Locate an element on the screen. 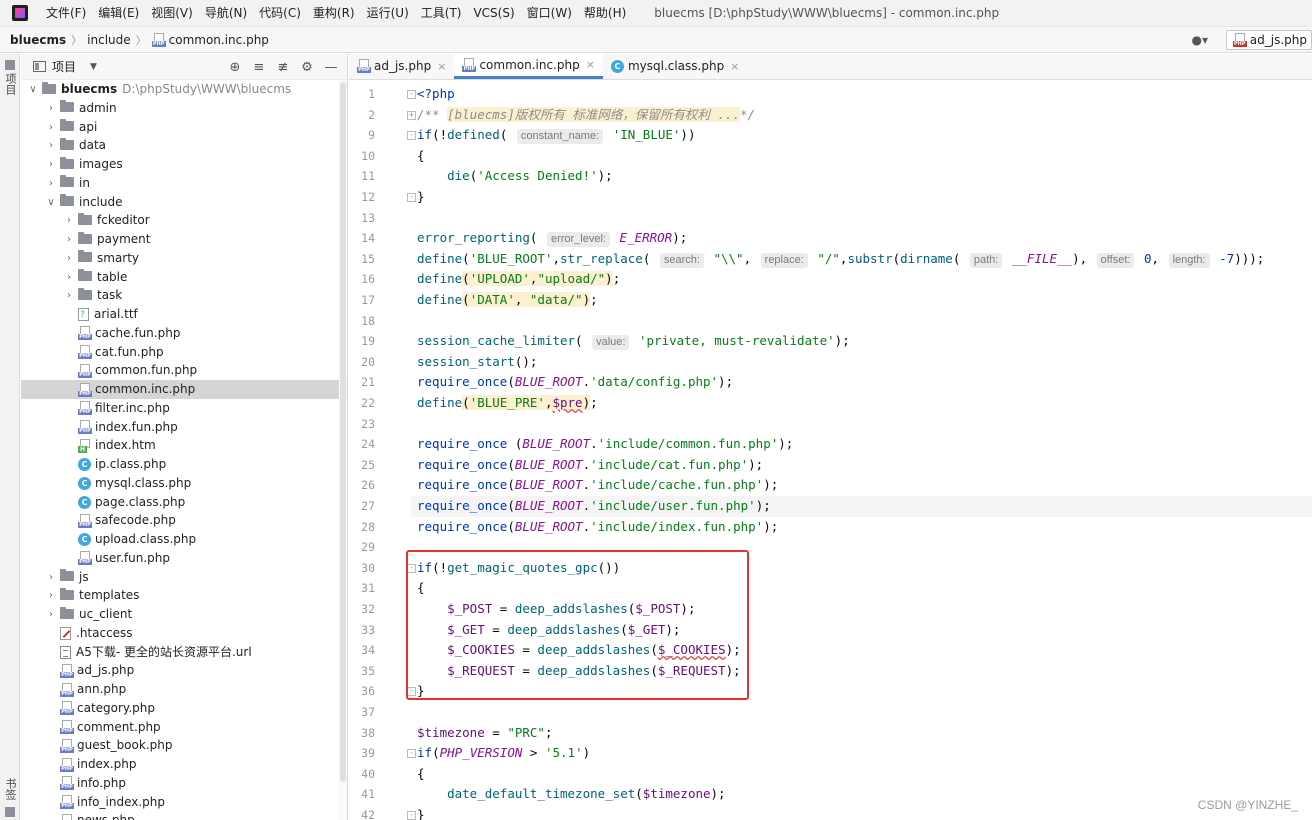 The height and width of the screenshot is (820, 1312). tree-item: PHP common.inc.php is located at coordinates (184, 389).